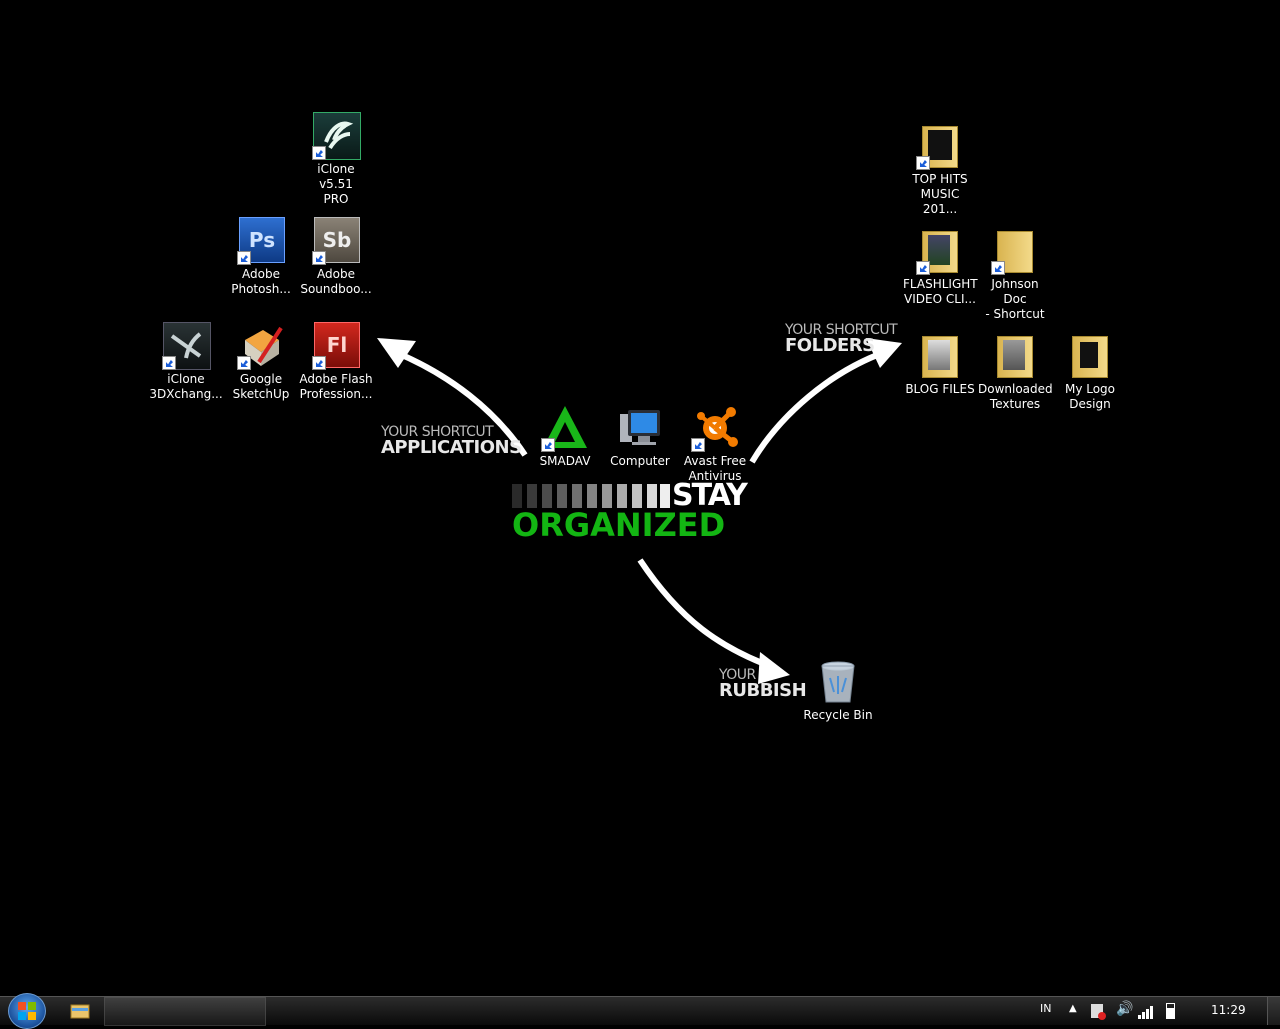  What do you see at coordinates (838, 715) in the screenshot?
I see `desktop-icon-label: Recycle Bin` at bounding box center [838, 715].